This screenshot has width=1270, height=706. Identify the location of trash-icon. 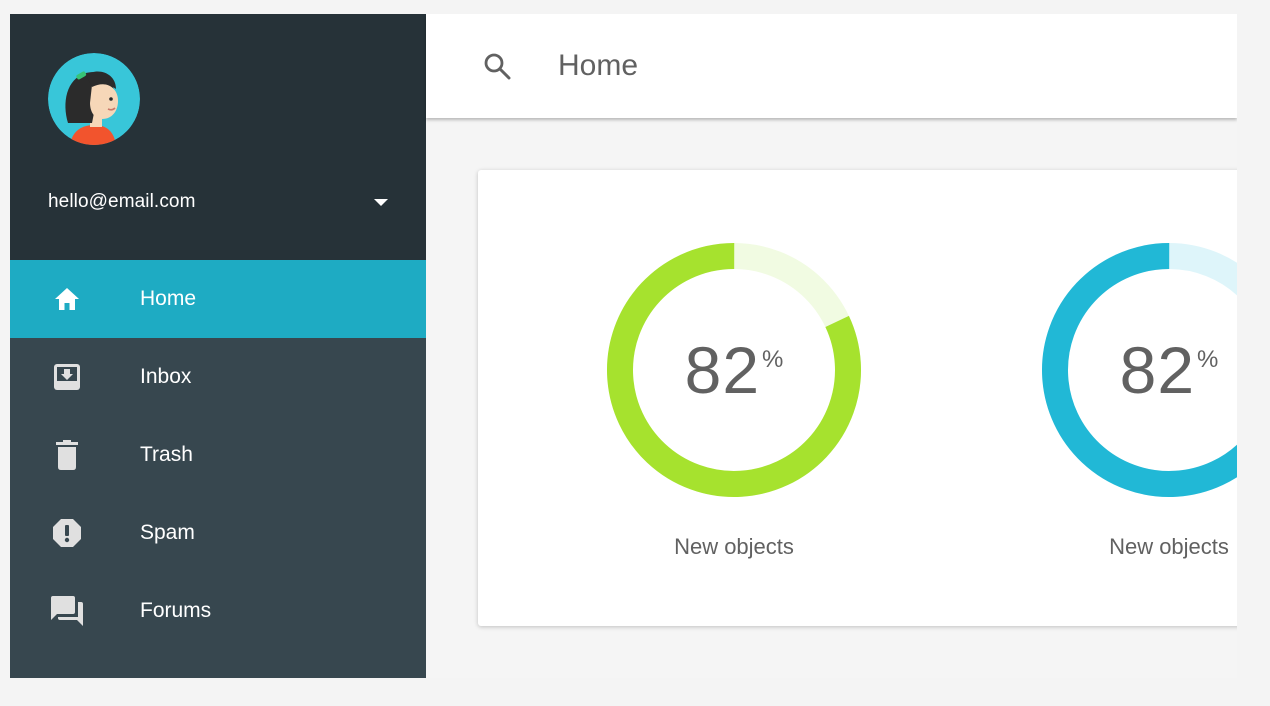
(67, 455).